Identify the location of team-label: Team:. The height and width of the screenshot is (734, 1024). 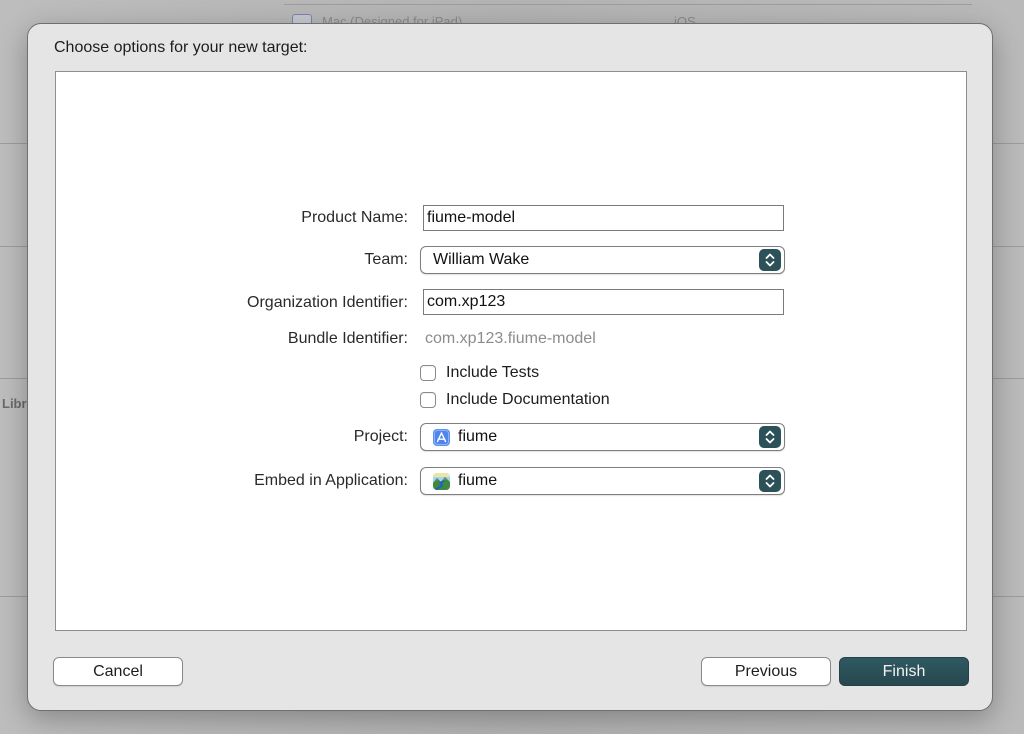
(386, 259).